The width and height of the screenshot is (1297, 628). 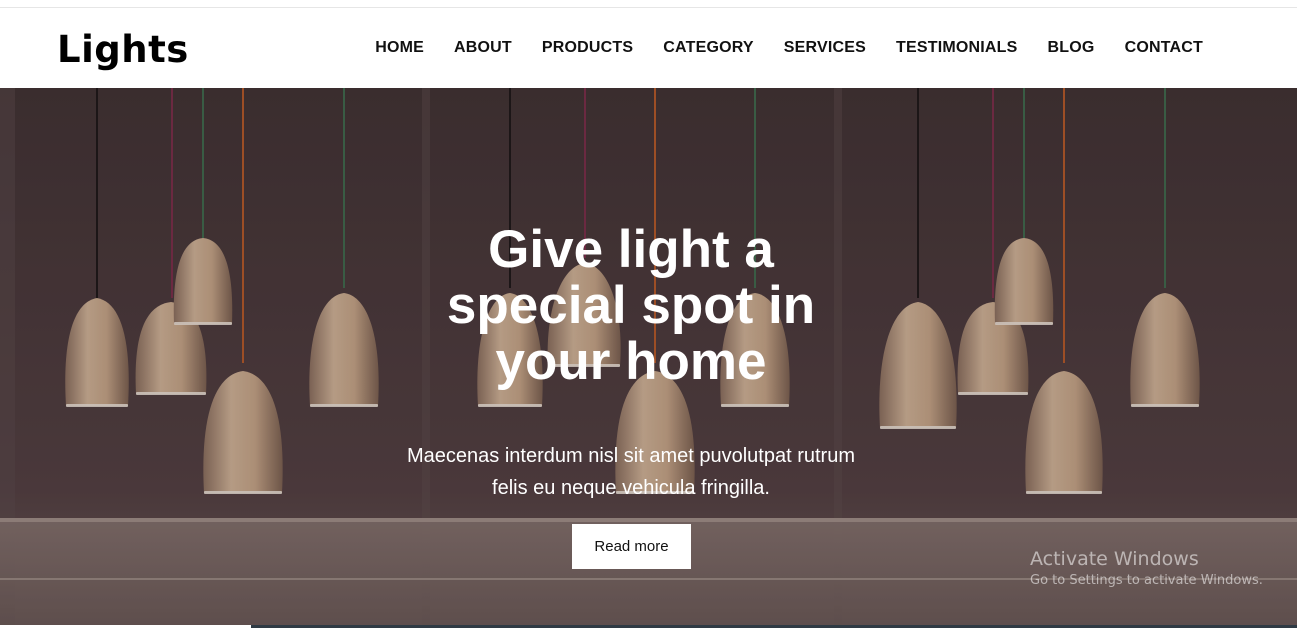 What do you see at coordinates (631, 546) in the screenshot?
I see `read-more-button: Read more` at bounding box center [631, 546].